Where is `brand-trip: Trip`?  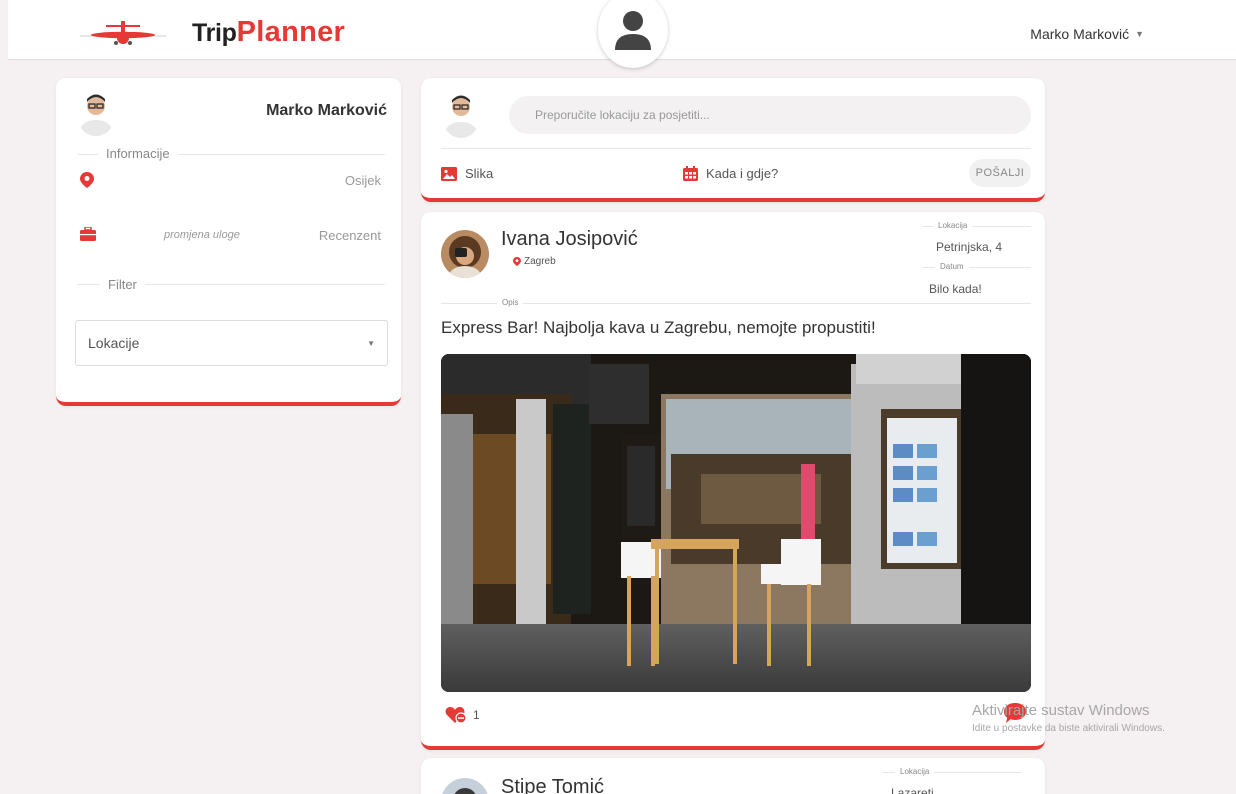
brand-trip: Trip is located at coordinates (214, 33).